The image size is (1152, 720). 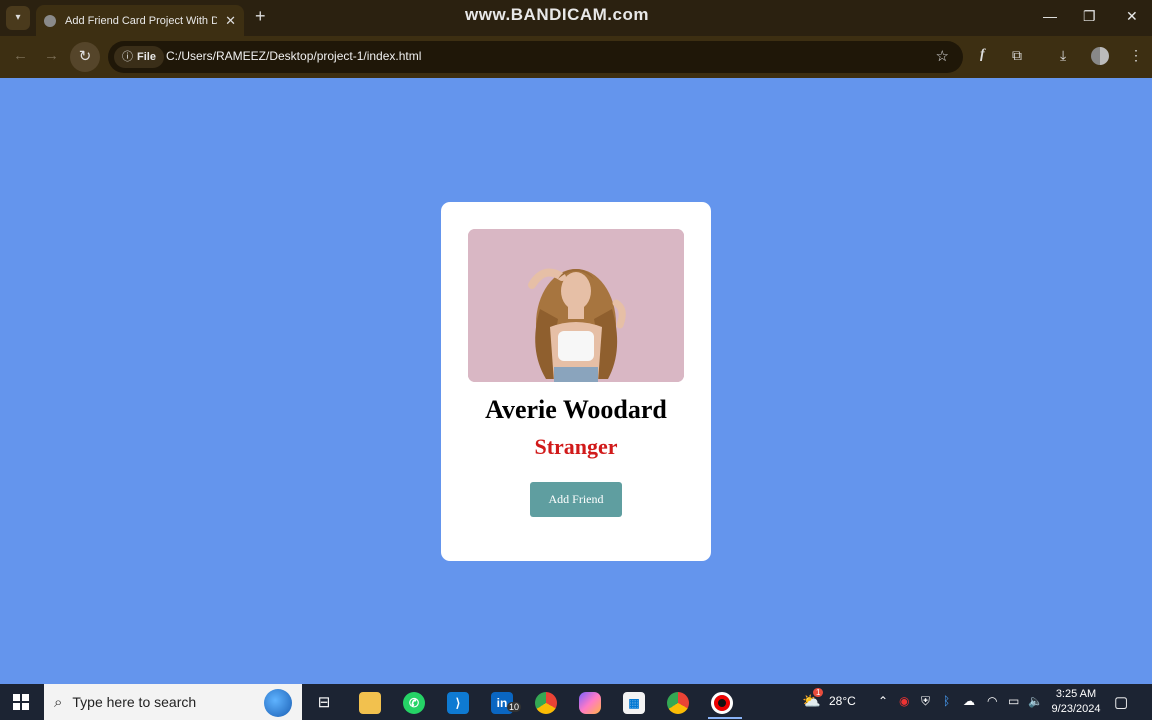 What do you see at coordinates (557, 14) in the screenshot?
I see `bandicam-watermark: www.BANDICAM.com` at bounding box center [557, 14].